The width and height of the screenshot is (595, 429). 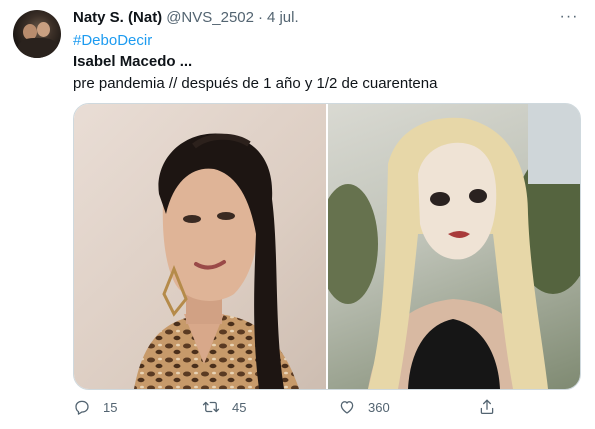 I want to click on author-name: Naty S. (Nat), so click(x=117, y=17).